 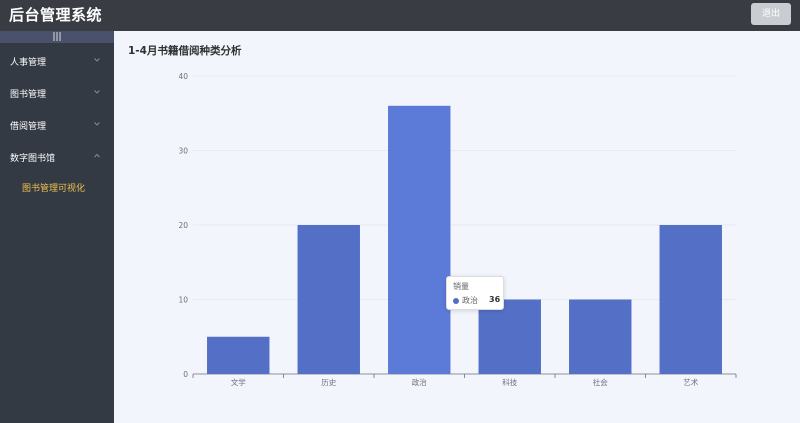 What do you see at coordinates (475, 293) in the screenshot?
I see `chart-tooltip: 销量 政治 36` at bounding box center [475, 293].